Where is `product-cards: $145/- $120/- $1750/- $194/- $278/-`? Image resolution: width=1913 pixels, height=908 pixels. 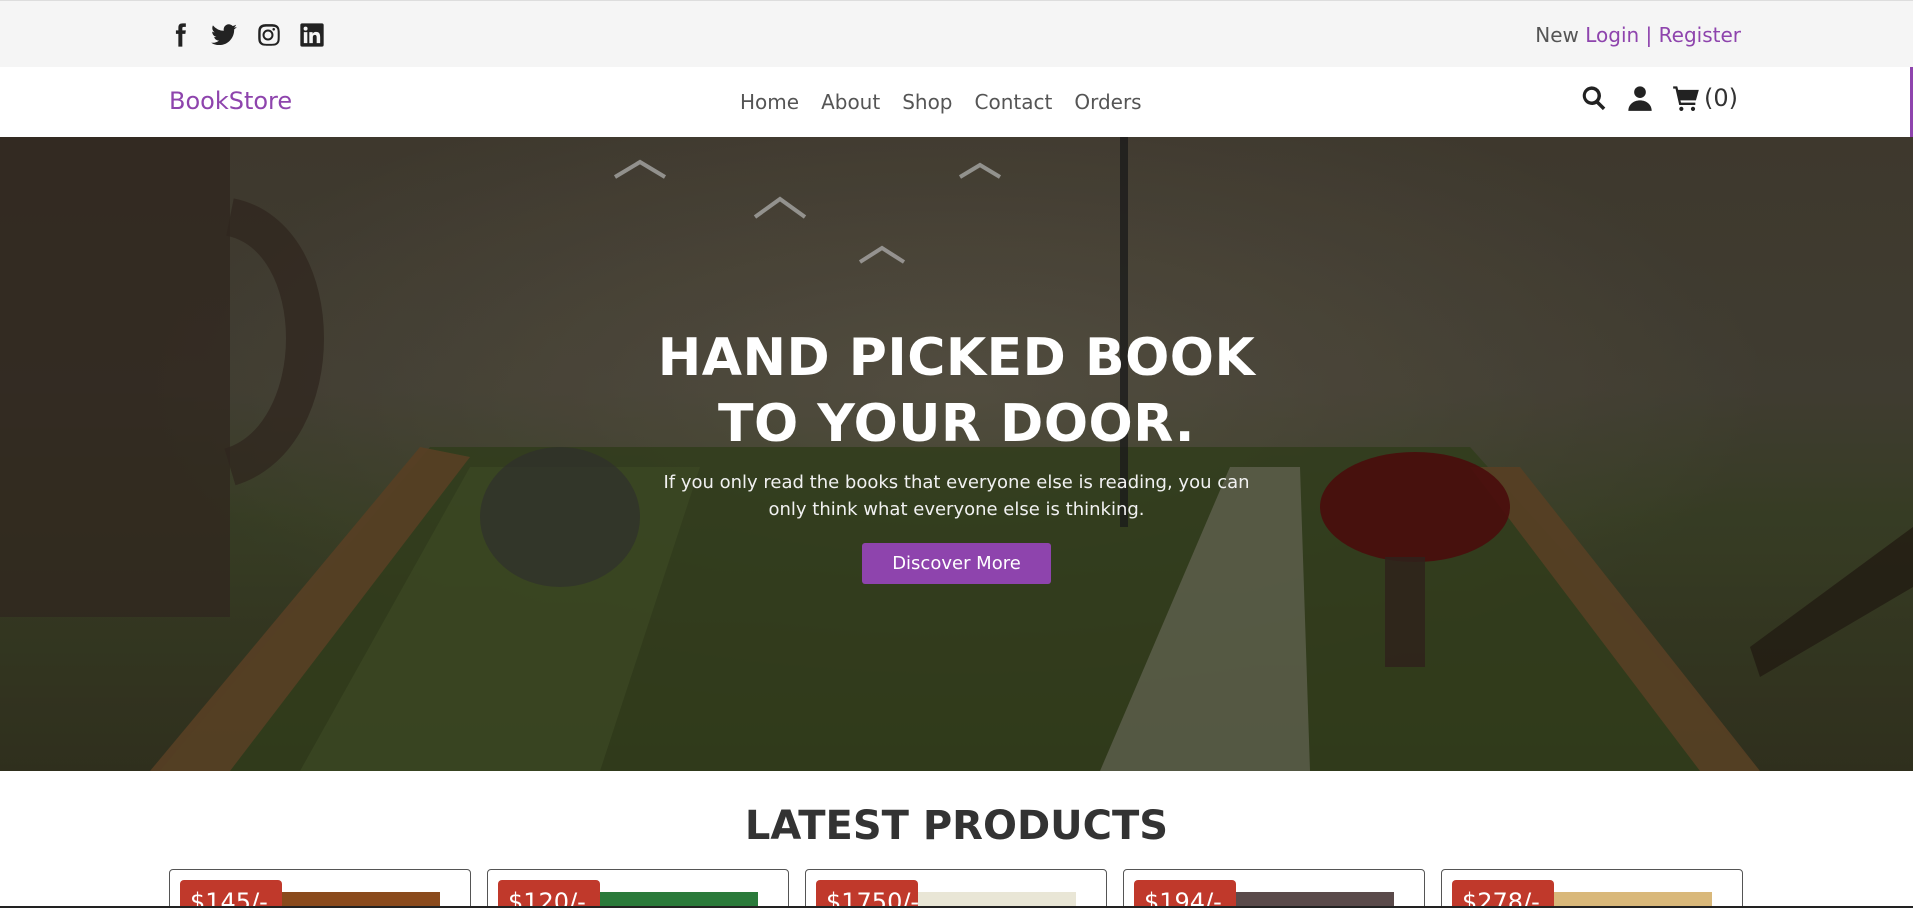 product-cards: $145/- $120/- $1750/- $194/- $278/- is located at coordinates (956, 888).